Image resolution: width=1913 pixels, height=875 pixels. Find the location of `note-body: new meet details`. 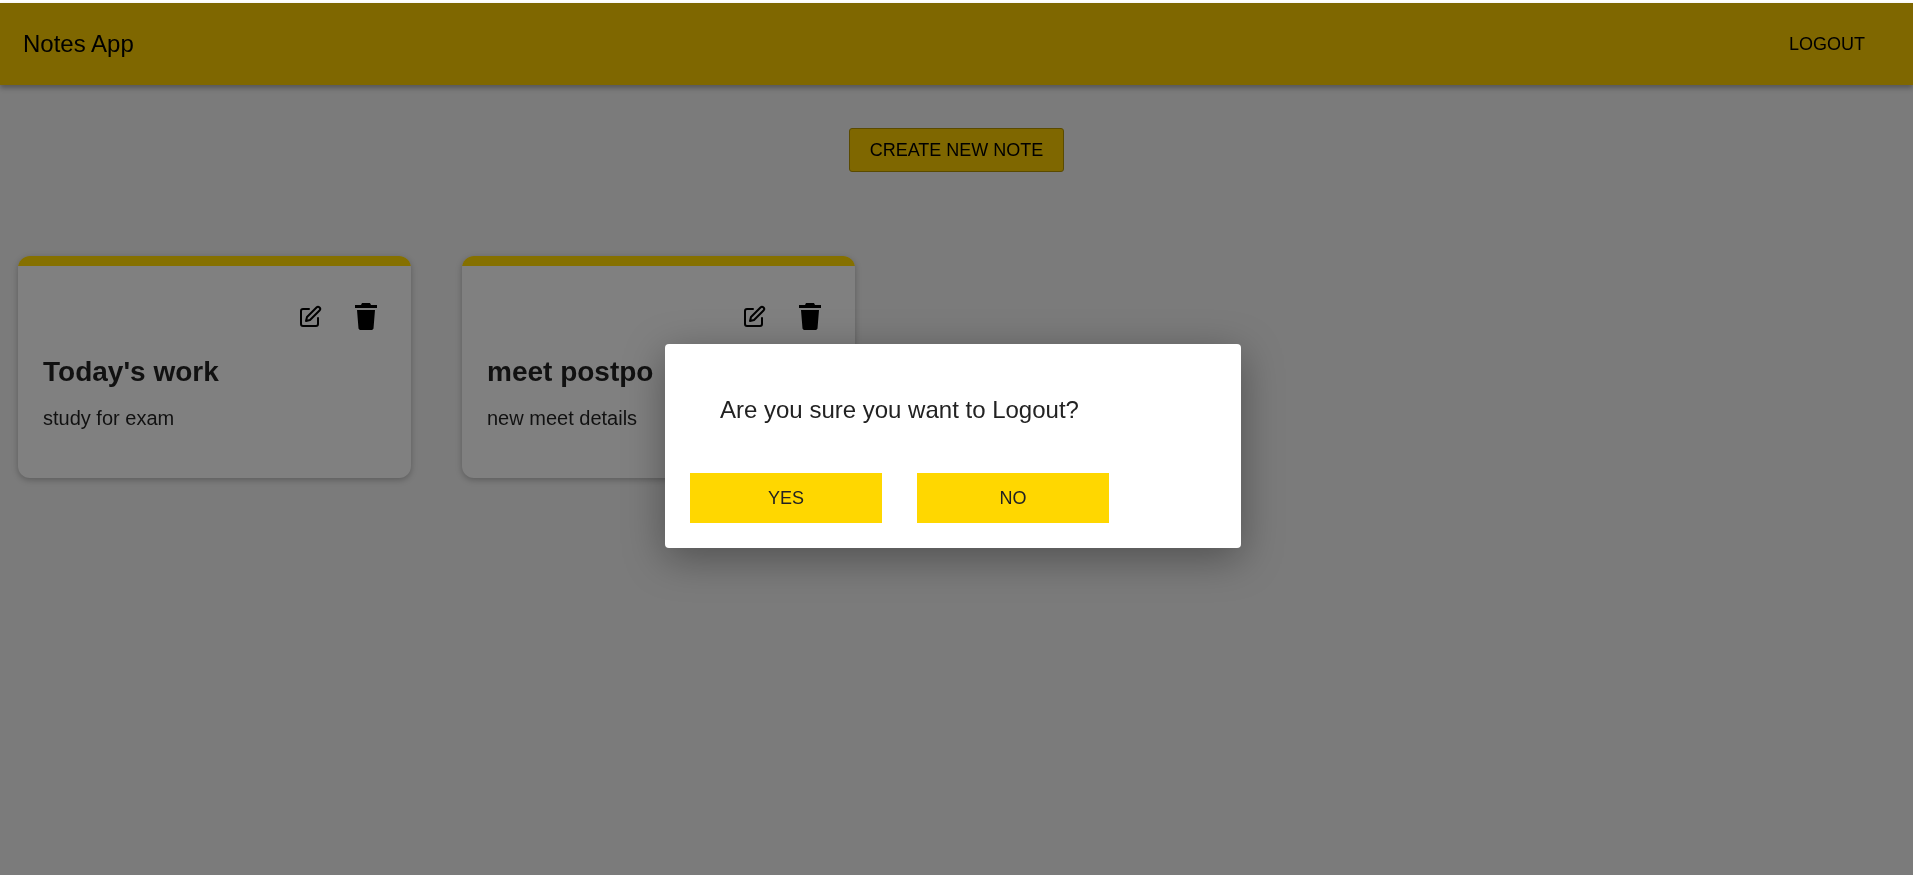

note-body: new meet details is located at coordinates (562, 418).